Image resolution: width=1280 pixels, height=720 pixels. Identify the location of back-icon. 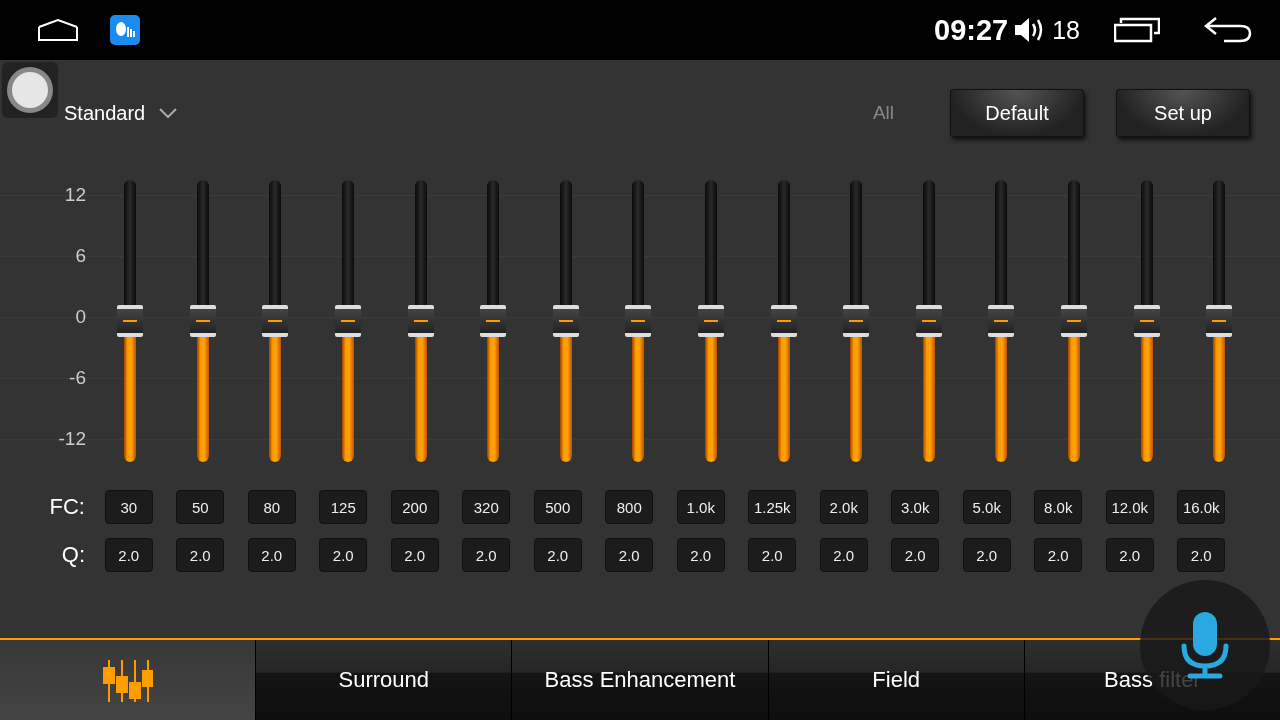
(1228, 30).